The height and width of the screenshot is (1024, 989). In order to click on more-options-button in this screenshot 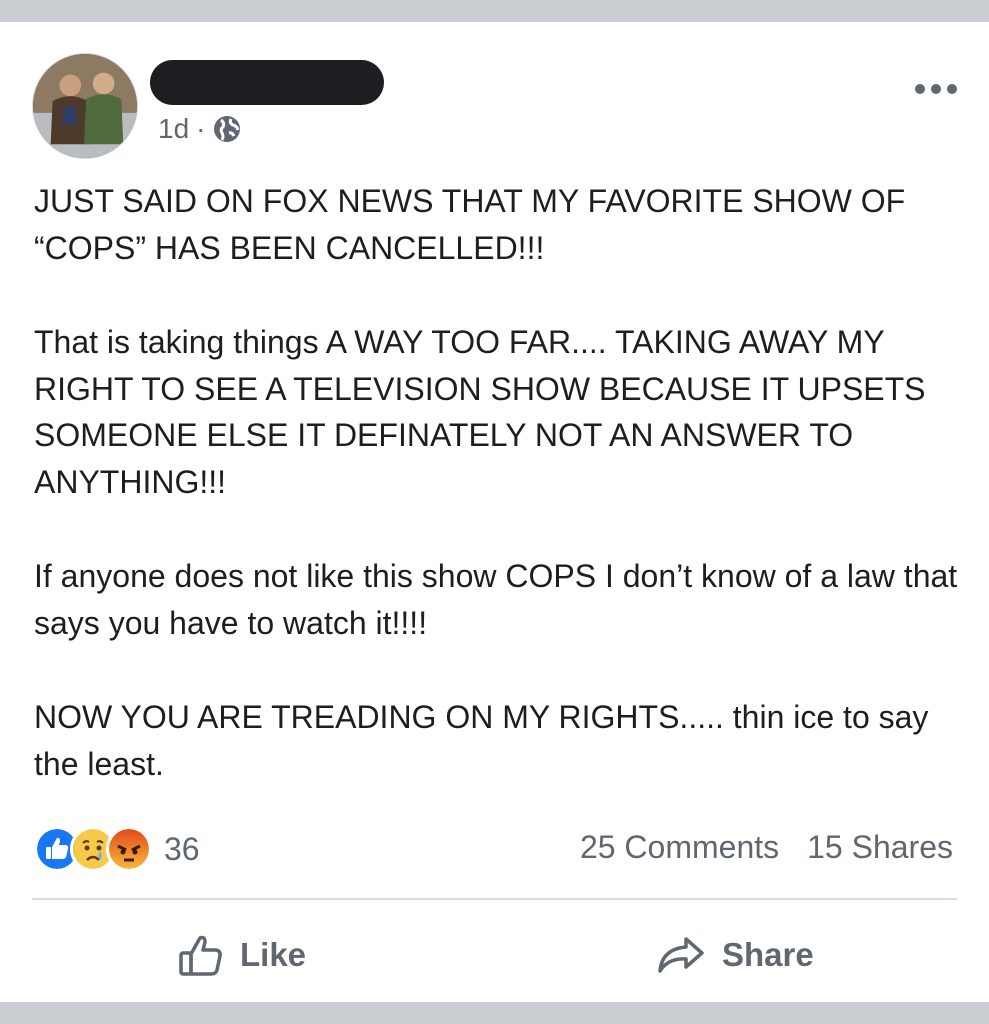, I will do `click(936, 89)`.